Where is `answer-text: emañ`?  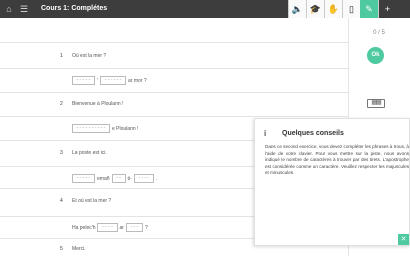 answer-text: emañ is located at coordinates (103, 178).